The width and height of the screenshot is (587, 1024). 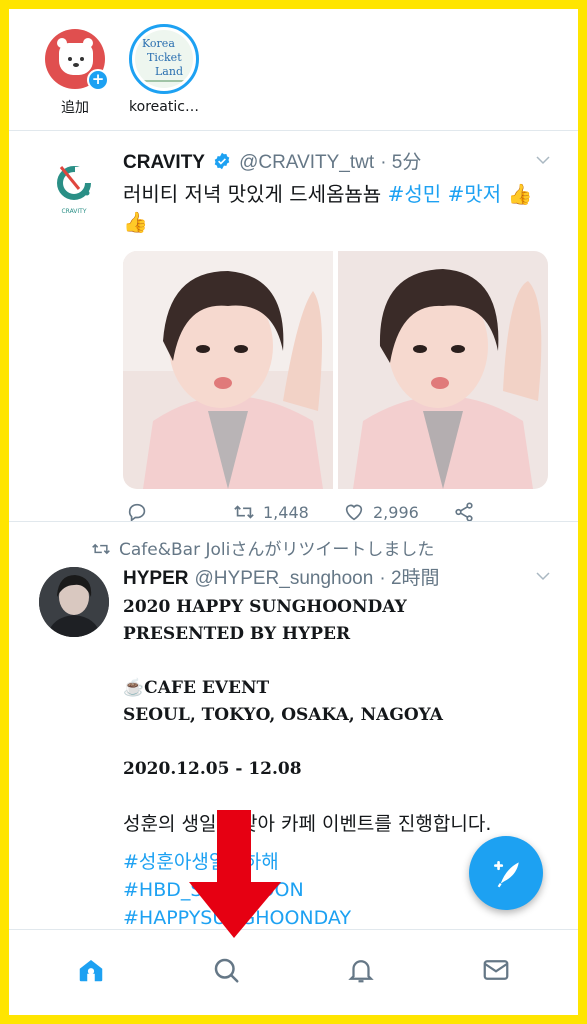 I want to click on handle: @CRAVITY_twt, so click(x=306, y=162).